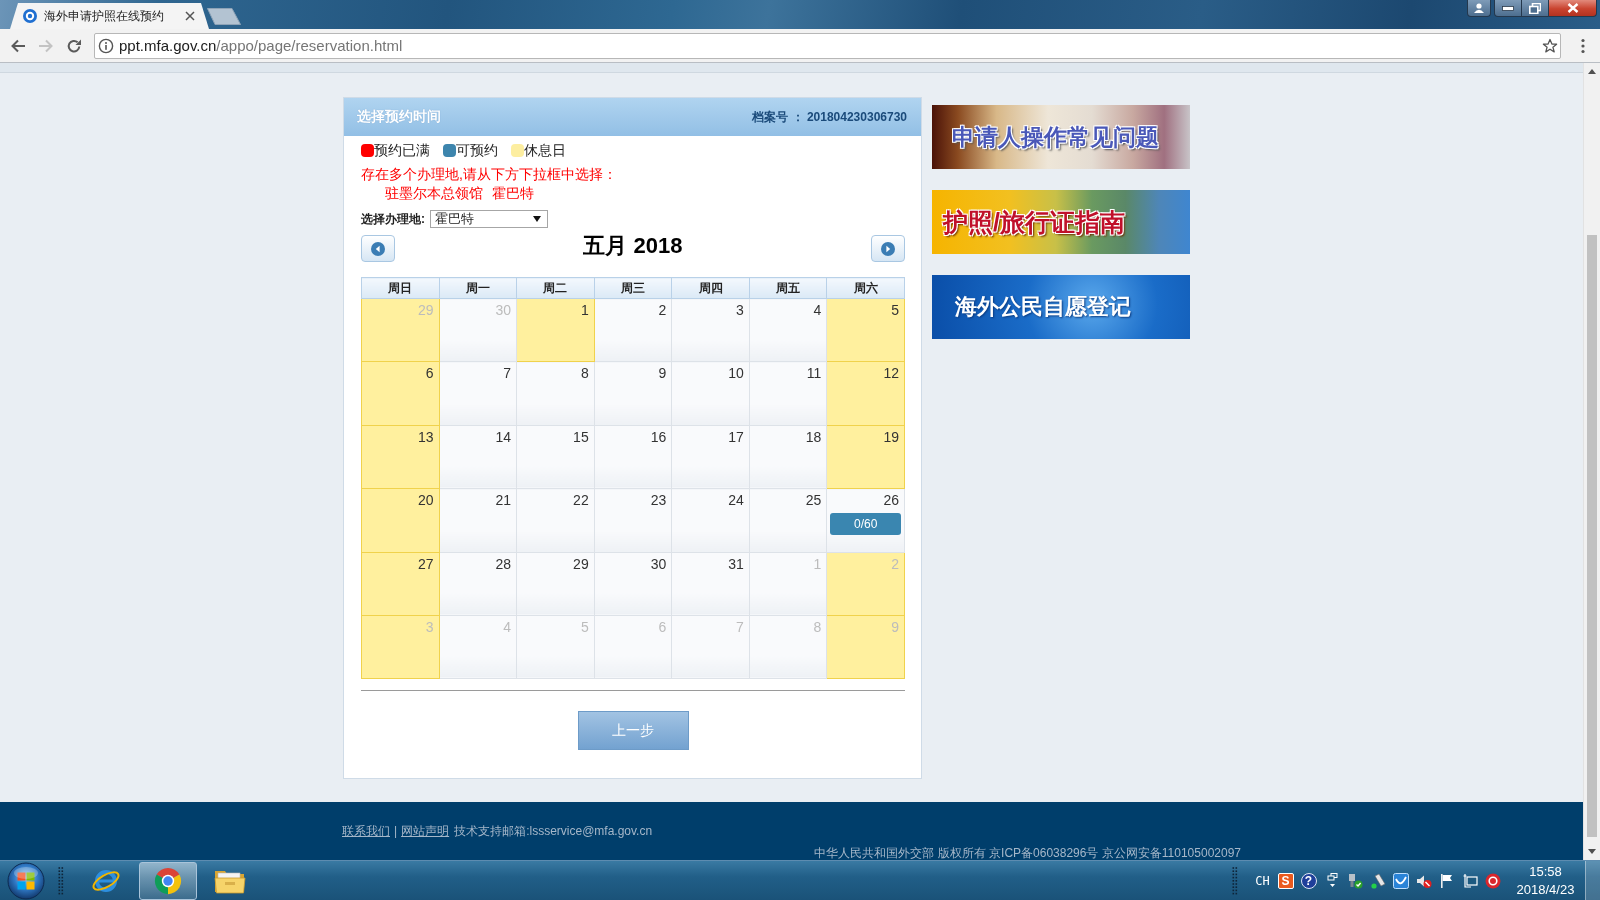 This screenshot has height=900, width=1600. What do you see at coordinates (537, 219) in the screenshot?
I see `caret-down-icon` at bounding box center [537, 219].